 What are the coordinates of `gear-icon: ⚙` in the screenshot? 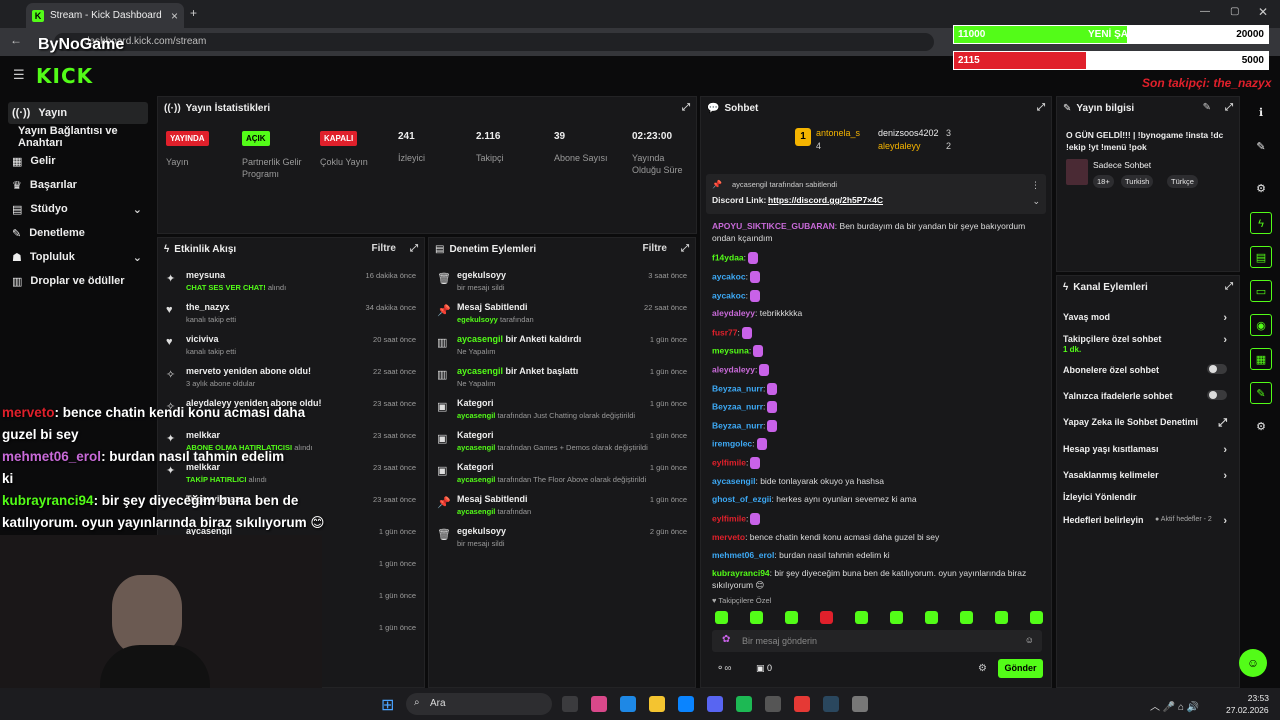 It's located at (1261, 427).